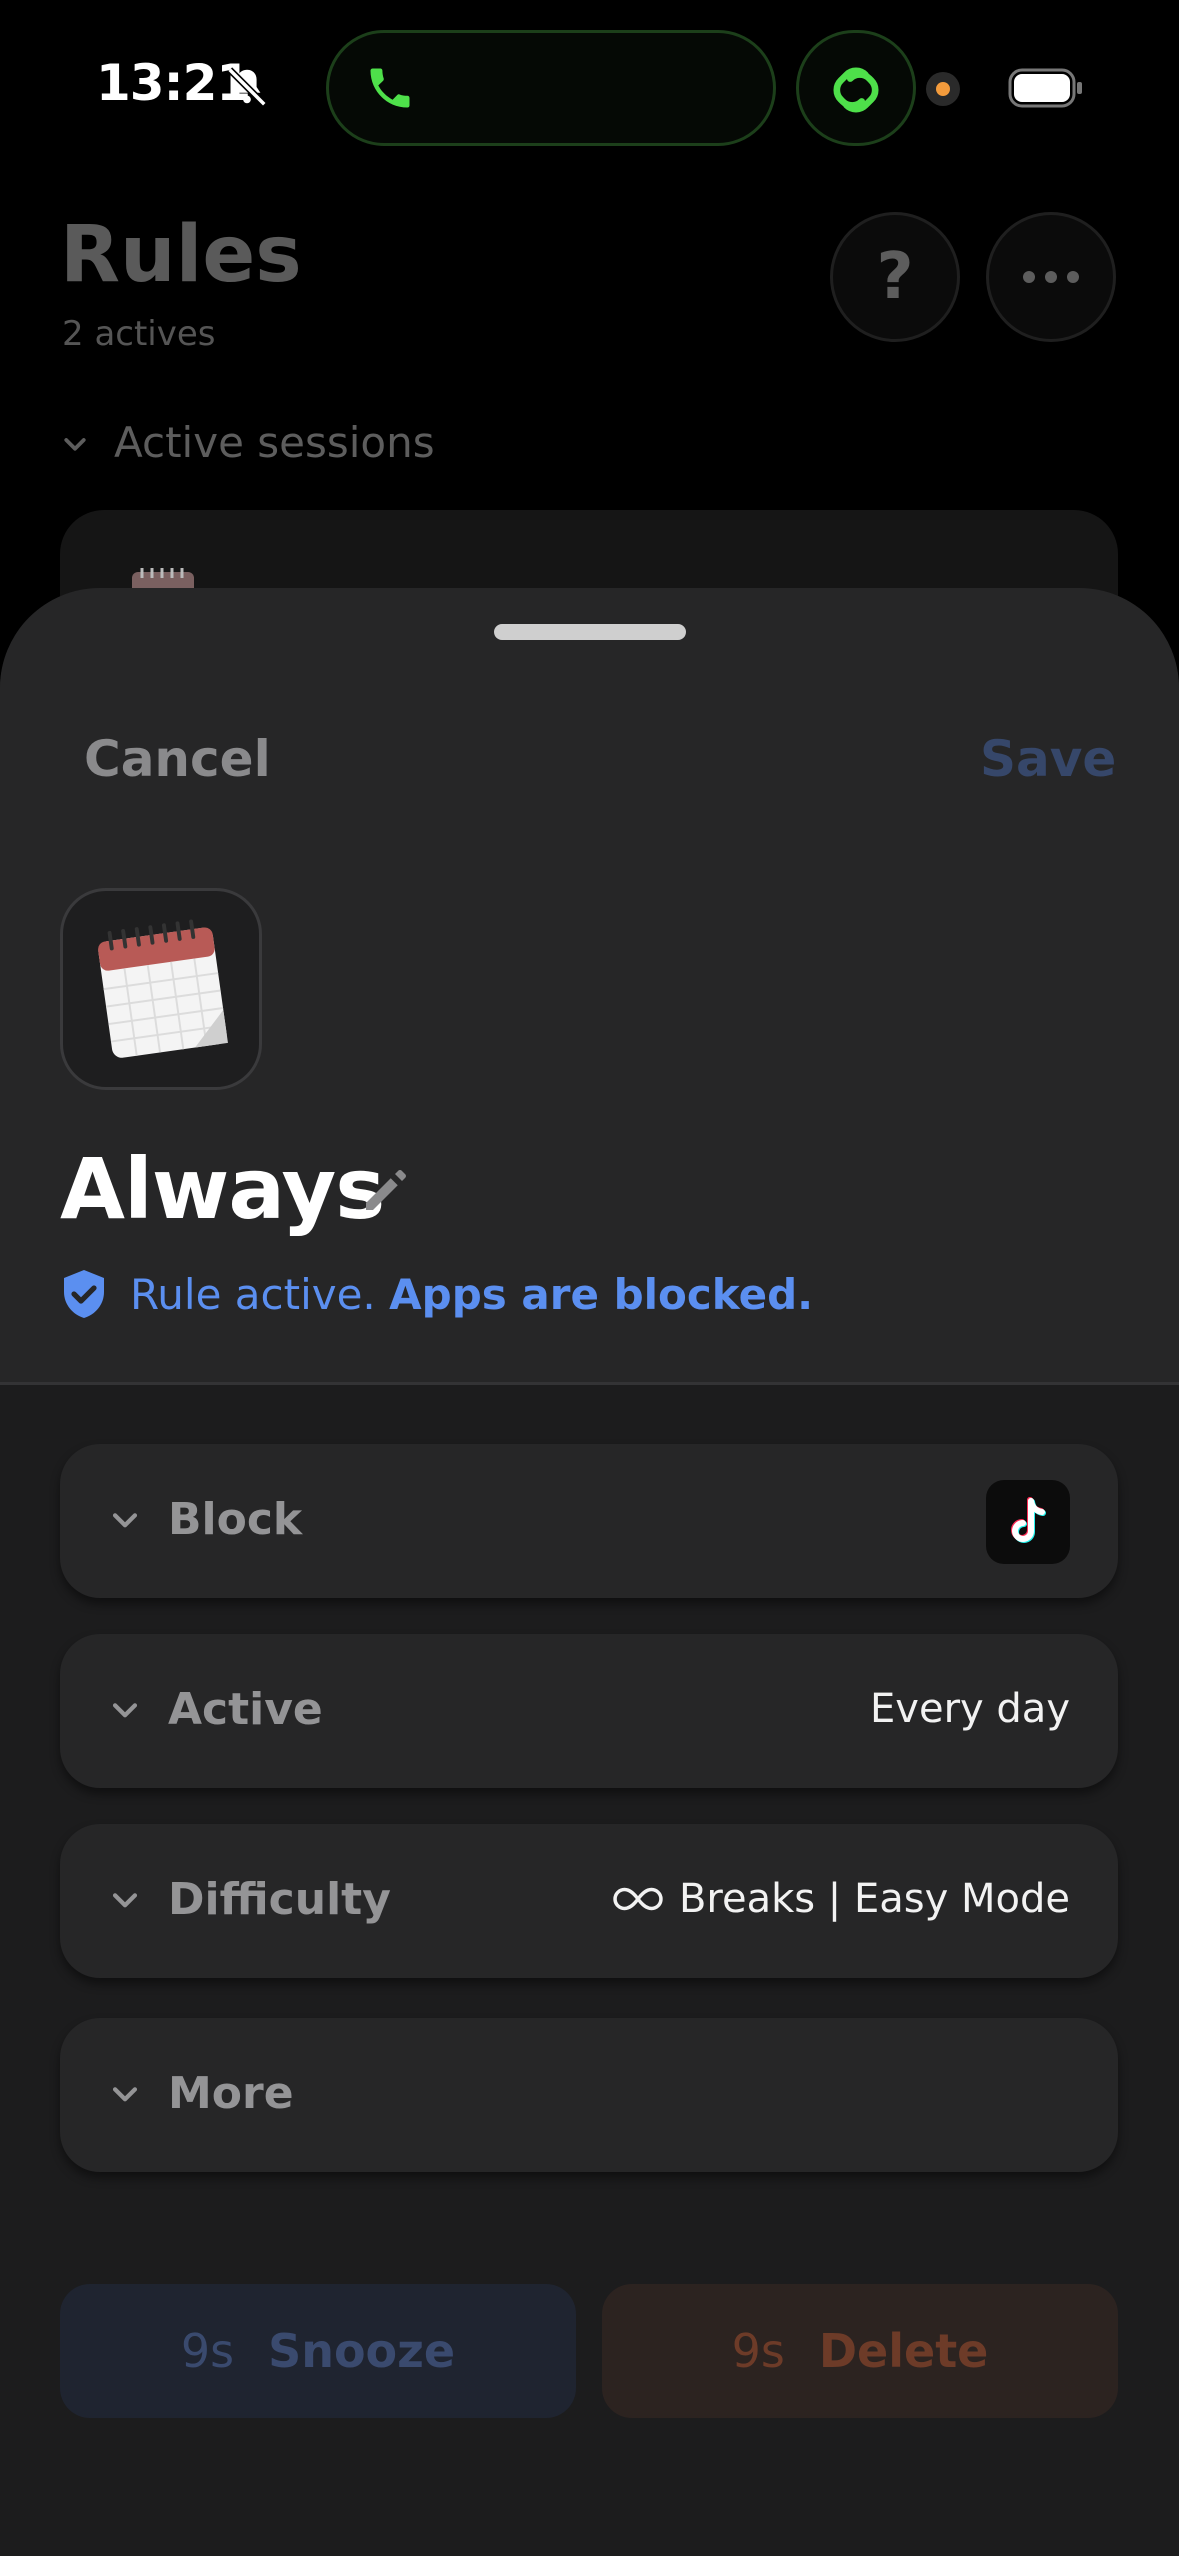  I want to click on row-difficulty-value: Breaks | Easy Mode, so click(840, 1899).